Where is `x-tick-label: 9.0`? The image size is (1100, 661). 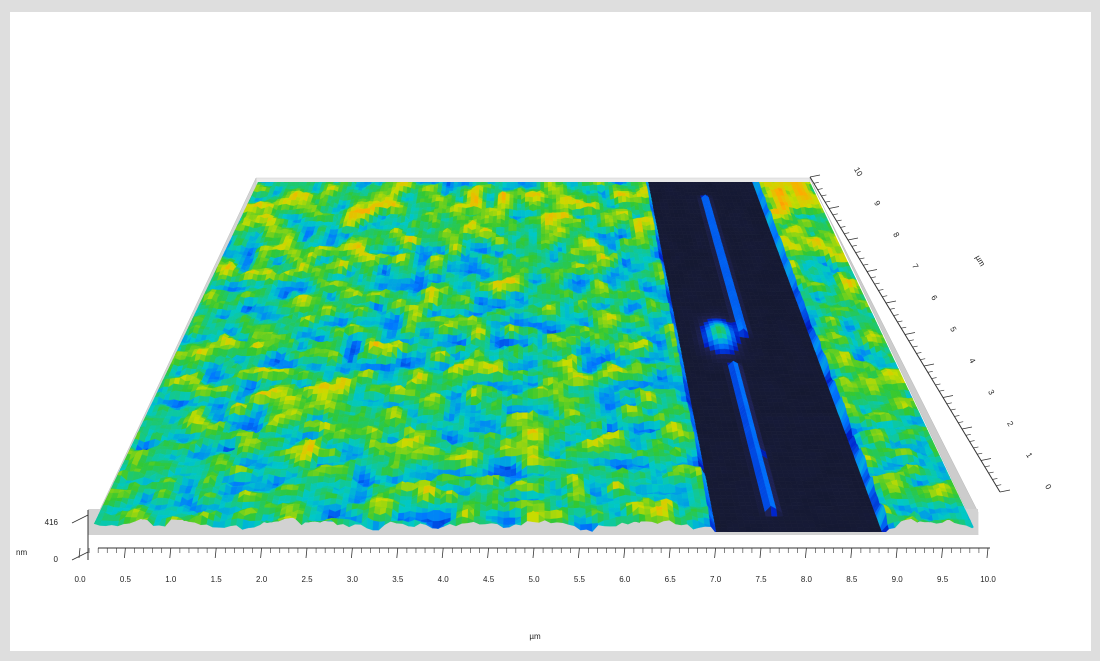
x-tick-label: 9.0 is located at coordinates (898, 579).